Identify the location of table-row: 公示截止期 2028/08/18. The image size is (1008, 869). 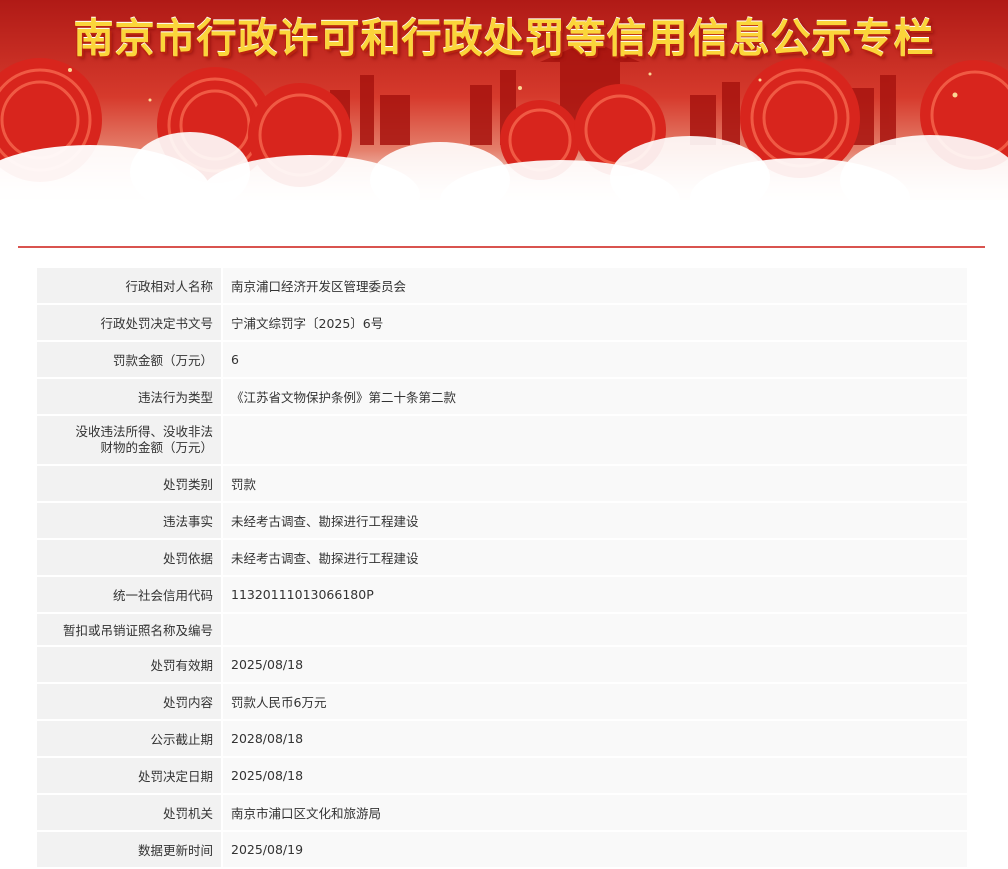
(502, 738).